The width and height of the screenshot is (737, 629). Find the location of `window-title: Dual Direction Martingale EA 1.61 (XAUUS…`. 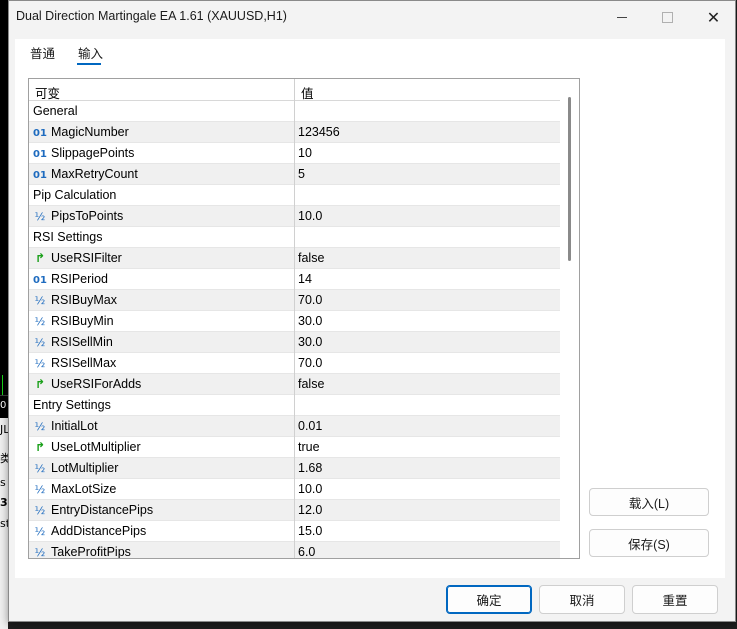

window-title: Dual Direction Martingale EA 1.61 (XAUUS… is located at coordinates (151, 16).